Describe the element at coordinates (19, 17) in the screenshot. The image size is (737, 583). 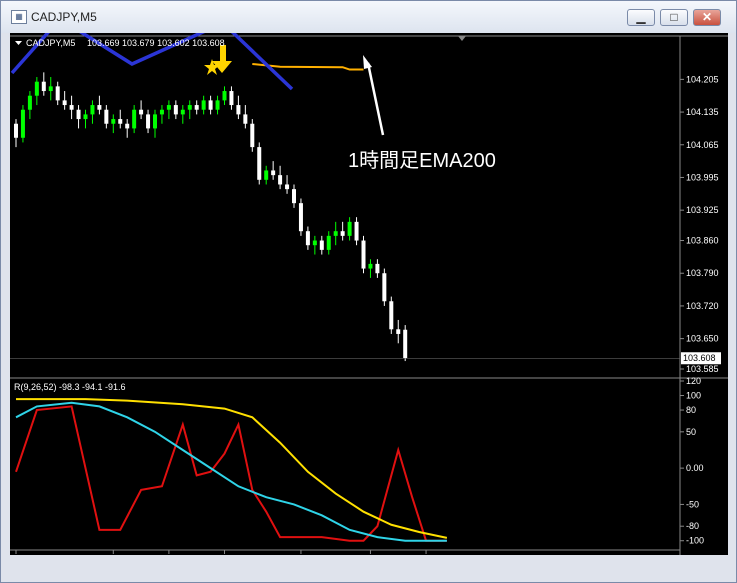
I see `chart-window-icon: ▦` at that location.